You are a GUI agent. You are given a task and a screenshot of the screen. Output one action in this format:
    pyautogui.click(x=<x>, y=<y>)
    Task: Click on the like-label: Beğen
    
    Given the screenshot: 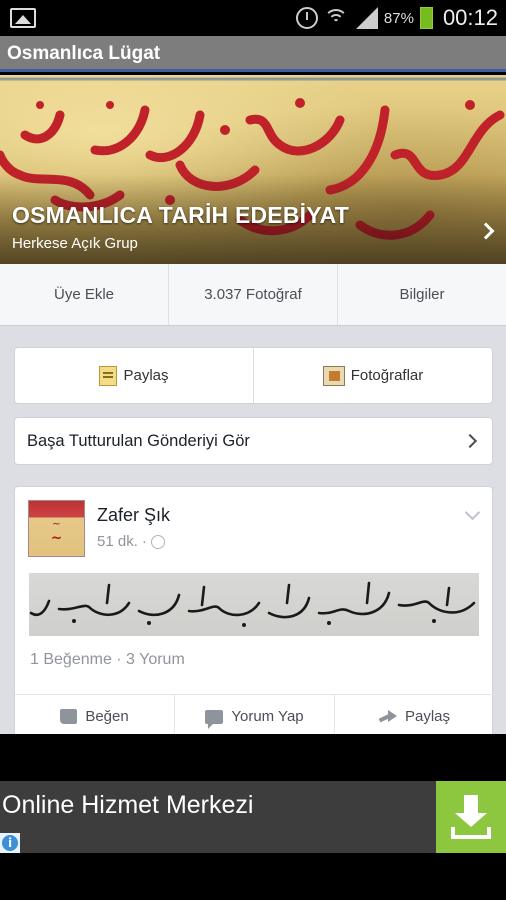 What is the action you would take?
    pyautogui.click(x=107, y=716)
    